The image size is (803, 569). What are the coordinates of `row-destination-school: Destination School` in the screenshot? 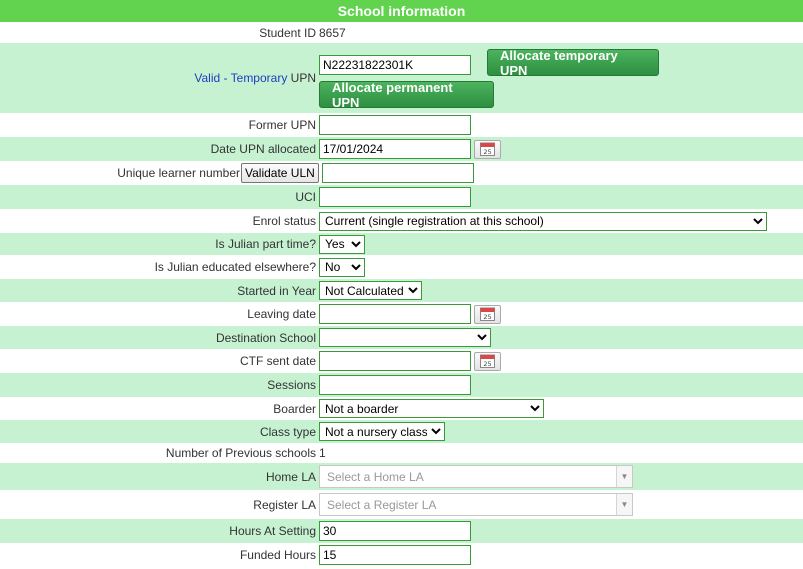 It's located at (401, 337).